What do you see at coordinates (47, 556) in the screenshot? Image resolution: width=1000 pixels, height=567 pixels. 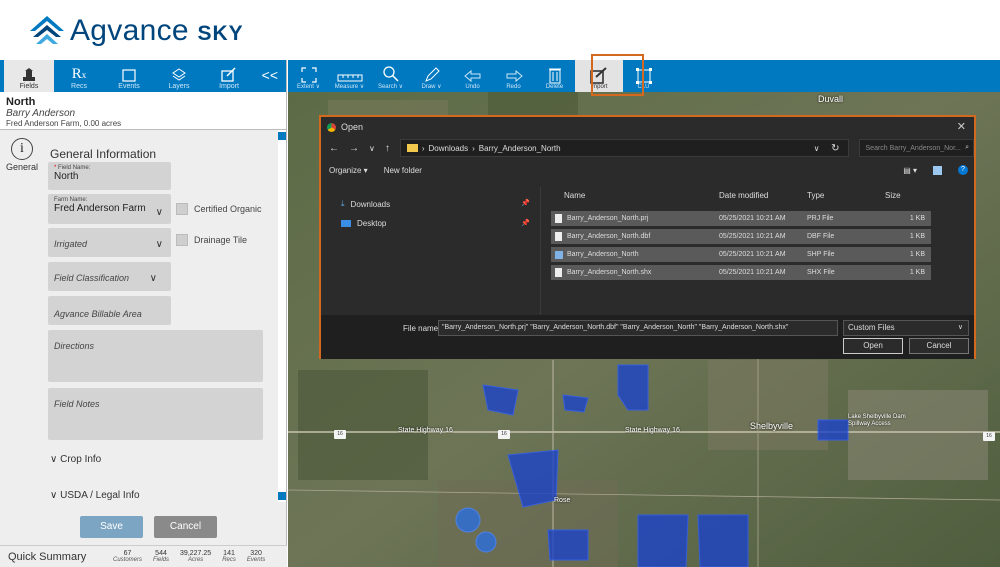 I see `quick-summary-title: Quick Summary` at bounding box center [47, 556].